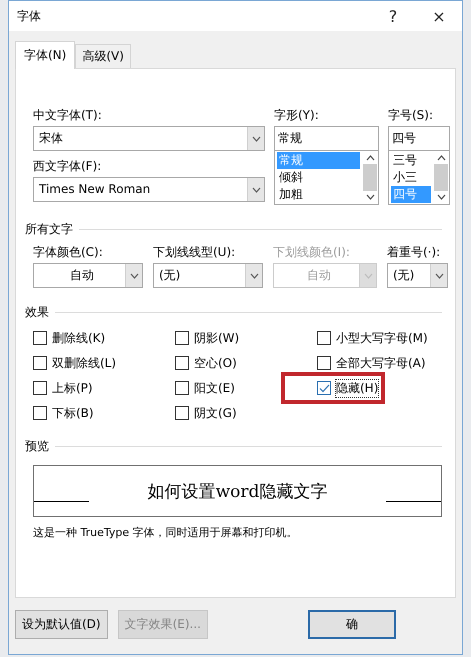 The width and height of the screenshot is (471, 657). I want to click on field-label: 字形(Y):, so click(297, 115).